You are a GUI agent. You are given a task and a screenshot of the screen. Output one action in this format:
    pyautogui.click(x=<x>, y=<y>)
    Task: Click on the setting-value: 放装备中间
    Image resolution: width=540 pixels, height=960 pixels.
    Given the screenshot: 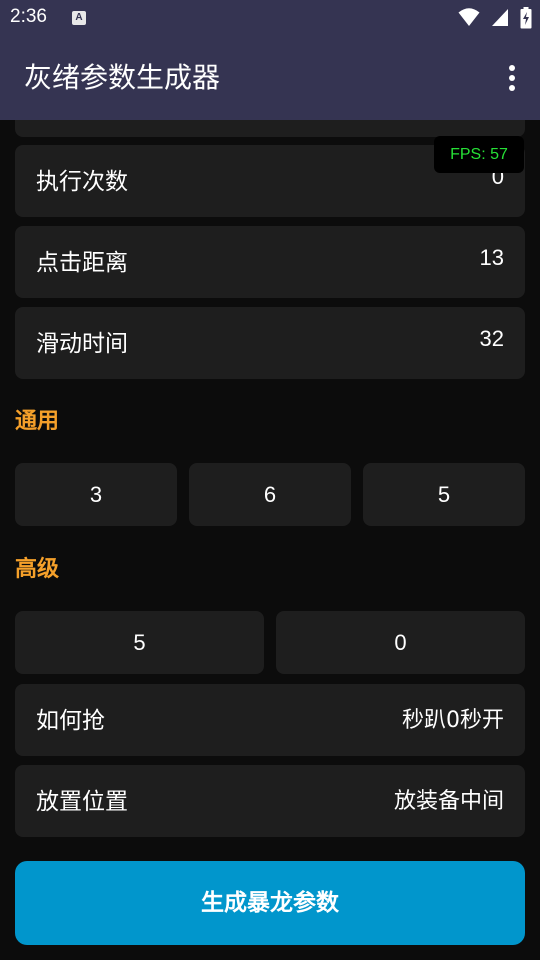 What is the action you would take?
    pyautogui.click(x=448, y=801)
    